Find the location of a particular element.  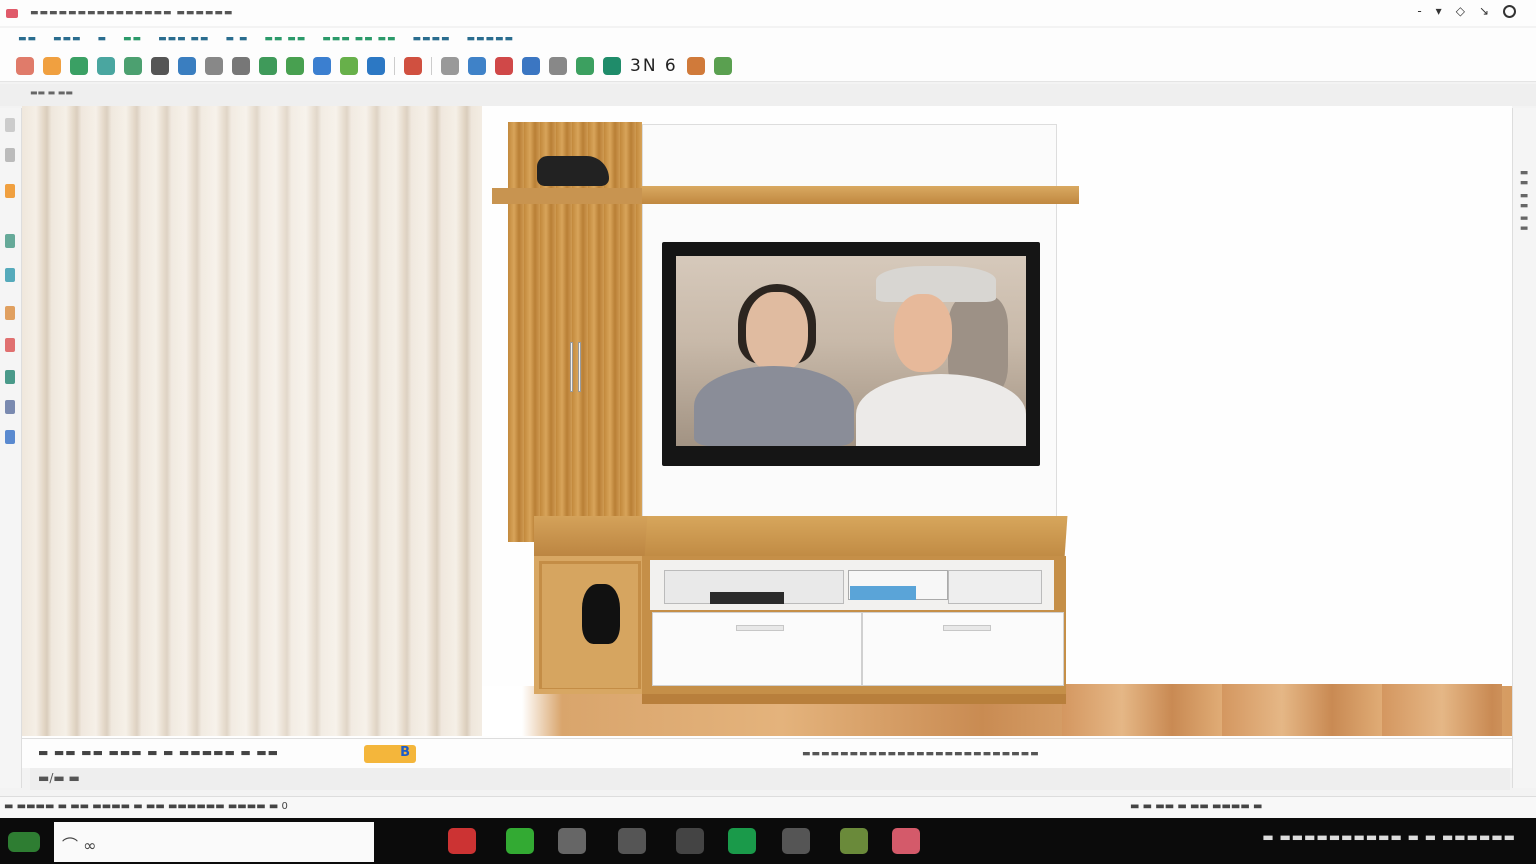

rotate-icon is located at coordinates (322, 65).